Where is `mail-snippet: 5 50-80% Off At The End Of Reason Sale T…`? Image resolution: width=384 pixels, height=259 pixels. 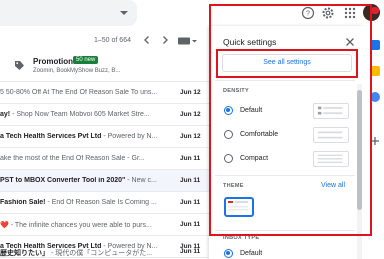
mail-snippet: 5 50-80% Off At The End Of Reason Sale T… is located at coordinates (79, 92).